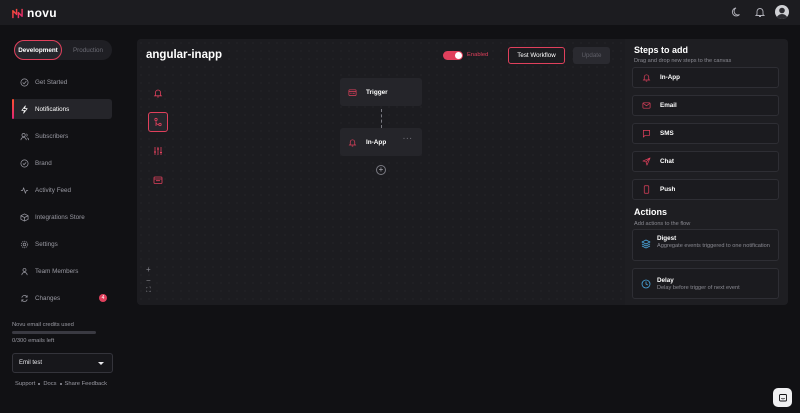 The height and width of the screenshot is (413, 800). What do you see at coordinates (42, 13) in the screenshot?
I see `app-name: novu` at bounding box center [42, 13].